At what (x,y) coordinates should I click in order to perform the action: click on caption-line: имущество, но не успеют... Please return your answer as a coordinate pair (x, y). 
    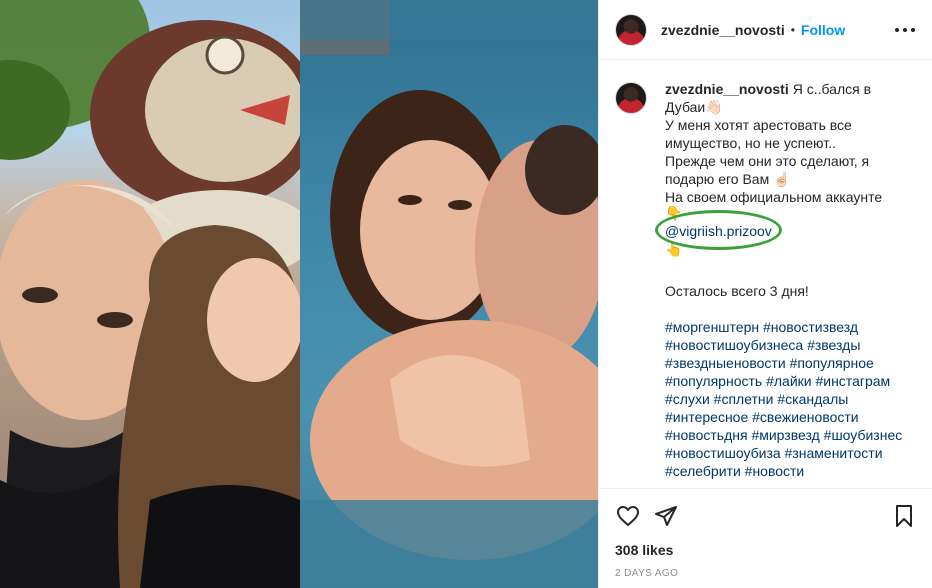
    Looking at the image, I should click on (750, 143).